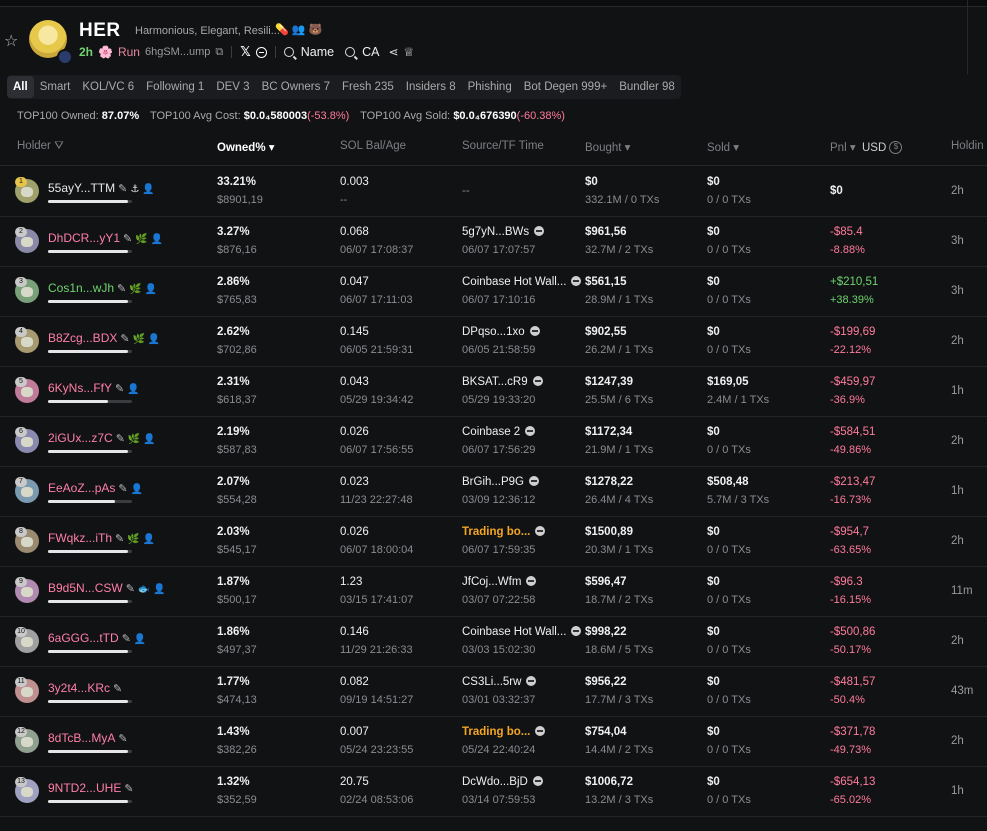 This screenshot has width=987, height=831. Describe the element at coordinates (317, 52) in the screenshot. I see `search-name-link: Name` at that location.